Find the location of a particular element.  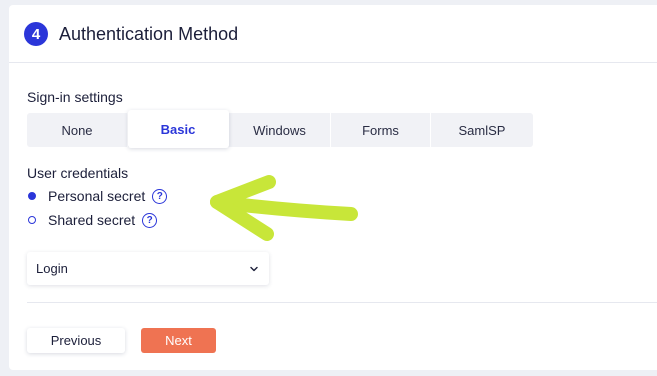

footer-divider is located at coordinates (342, 302).